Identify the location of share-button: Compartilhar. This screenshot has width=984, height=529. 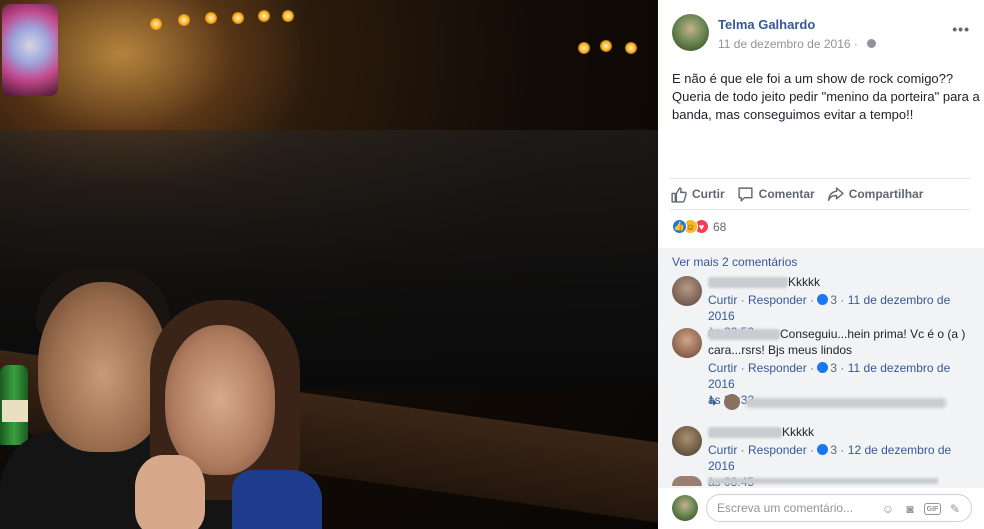
(875, 194).